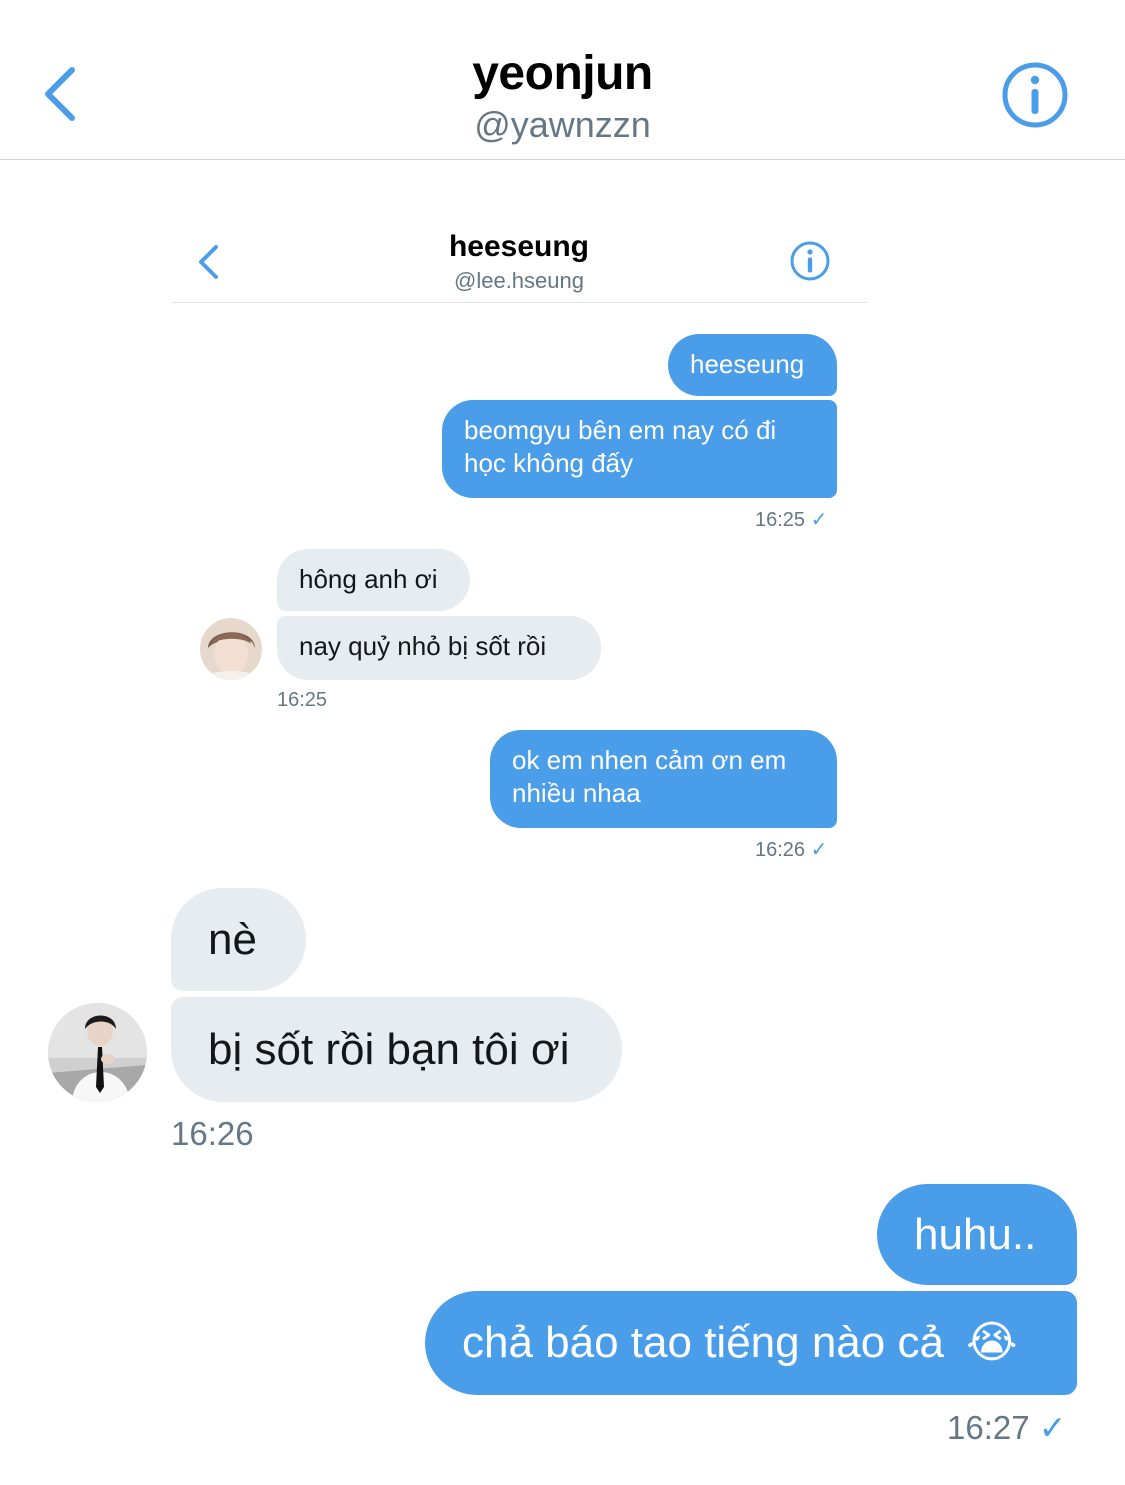 This screenshot has height=1485, width=1125. What do you see at coordinates (562, 73) in the screenshot?
I see `contact-name: yeonjun` at bounding box center [562, 73].